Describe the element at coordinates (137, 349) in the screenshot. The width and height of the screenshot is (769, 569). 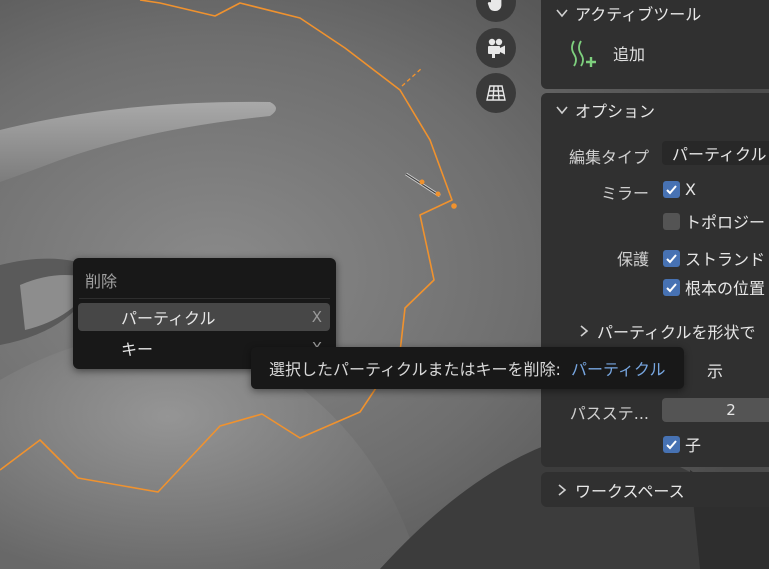
I see `menu-item-label: キー` at that location.